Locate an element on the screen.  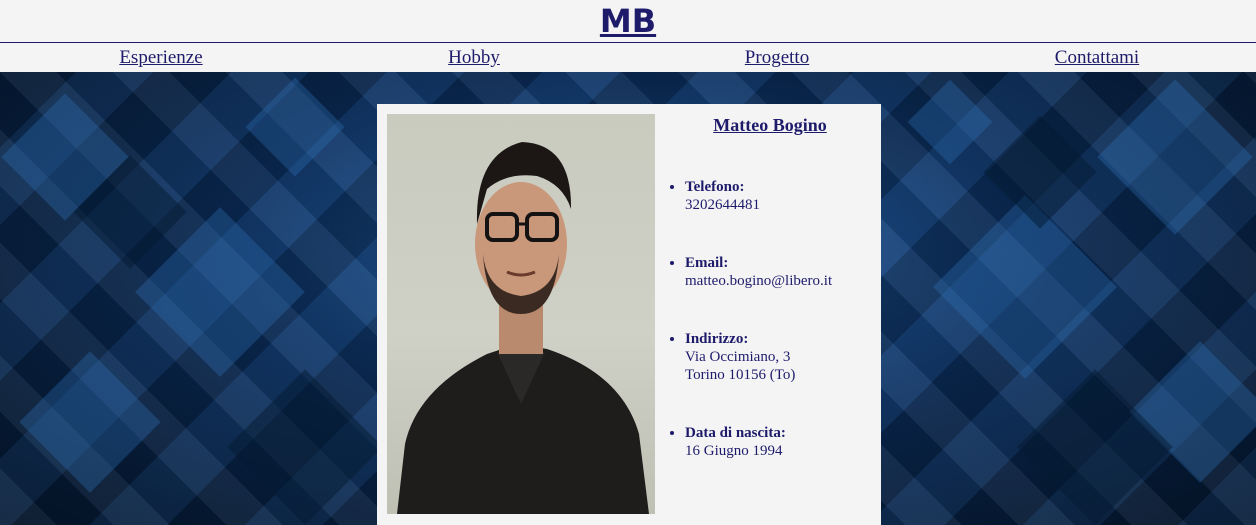
site-logo: MB is located at coordinates (628, 21).